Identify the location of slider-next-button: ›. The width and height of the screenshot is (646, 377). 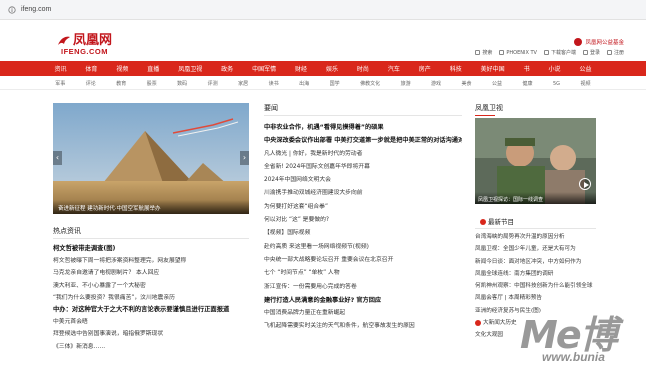
(244, 158).